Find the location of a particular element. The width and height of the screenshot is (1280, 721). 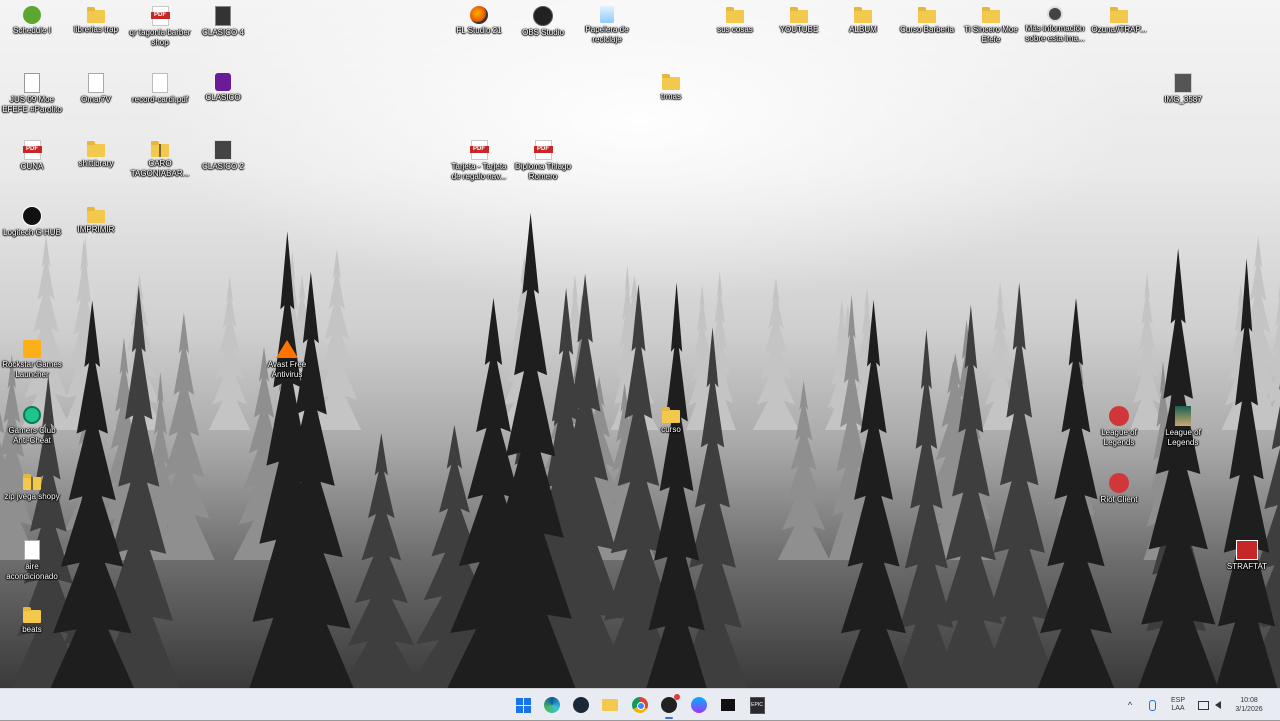

desktop-icon-lol-1: League of Legends is located at coordinates (1119, 425).